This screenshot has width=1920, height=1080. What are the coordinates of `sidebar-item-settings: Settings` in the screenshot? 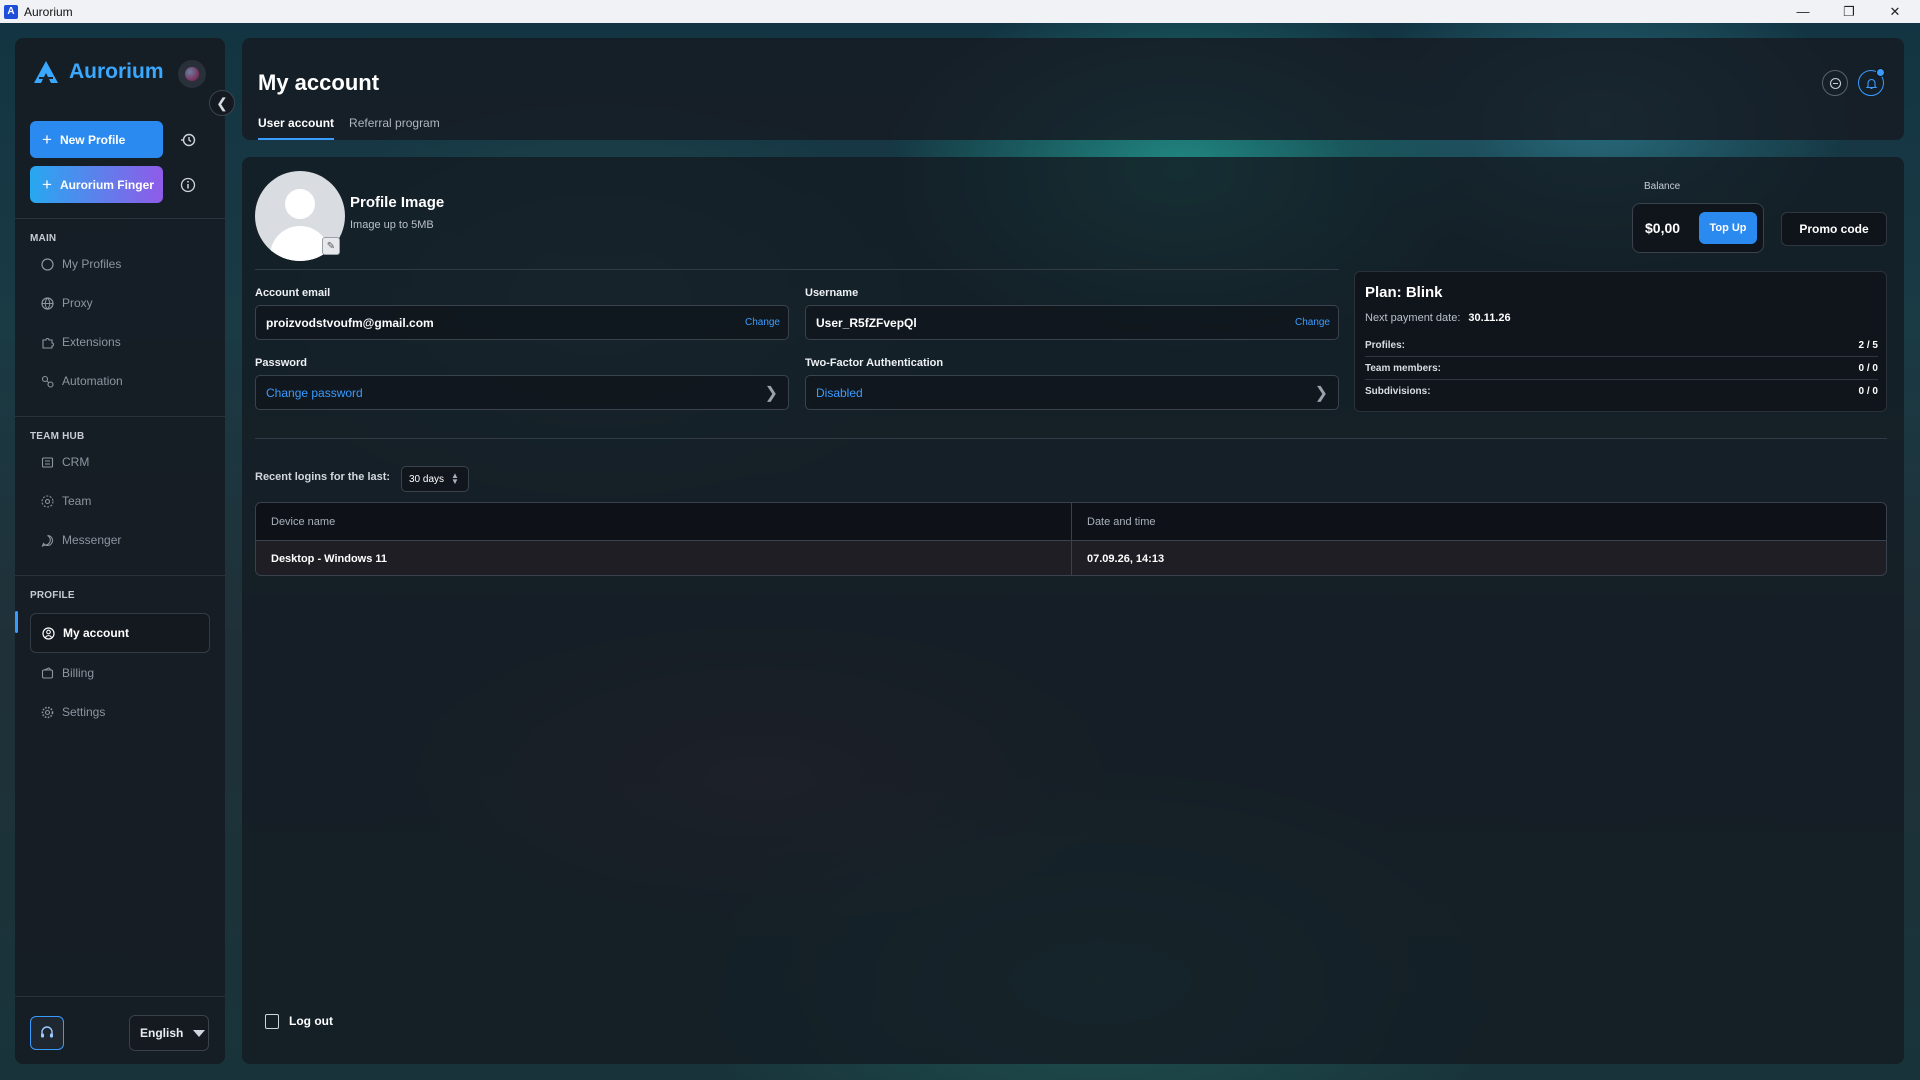 It's located at (120, 712).